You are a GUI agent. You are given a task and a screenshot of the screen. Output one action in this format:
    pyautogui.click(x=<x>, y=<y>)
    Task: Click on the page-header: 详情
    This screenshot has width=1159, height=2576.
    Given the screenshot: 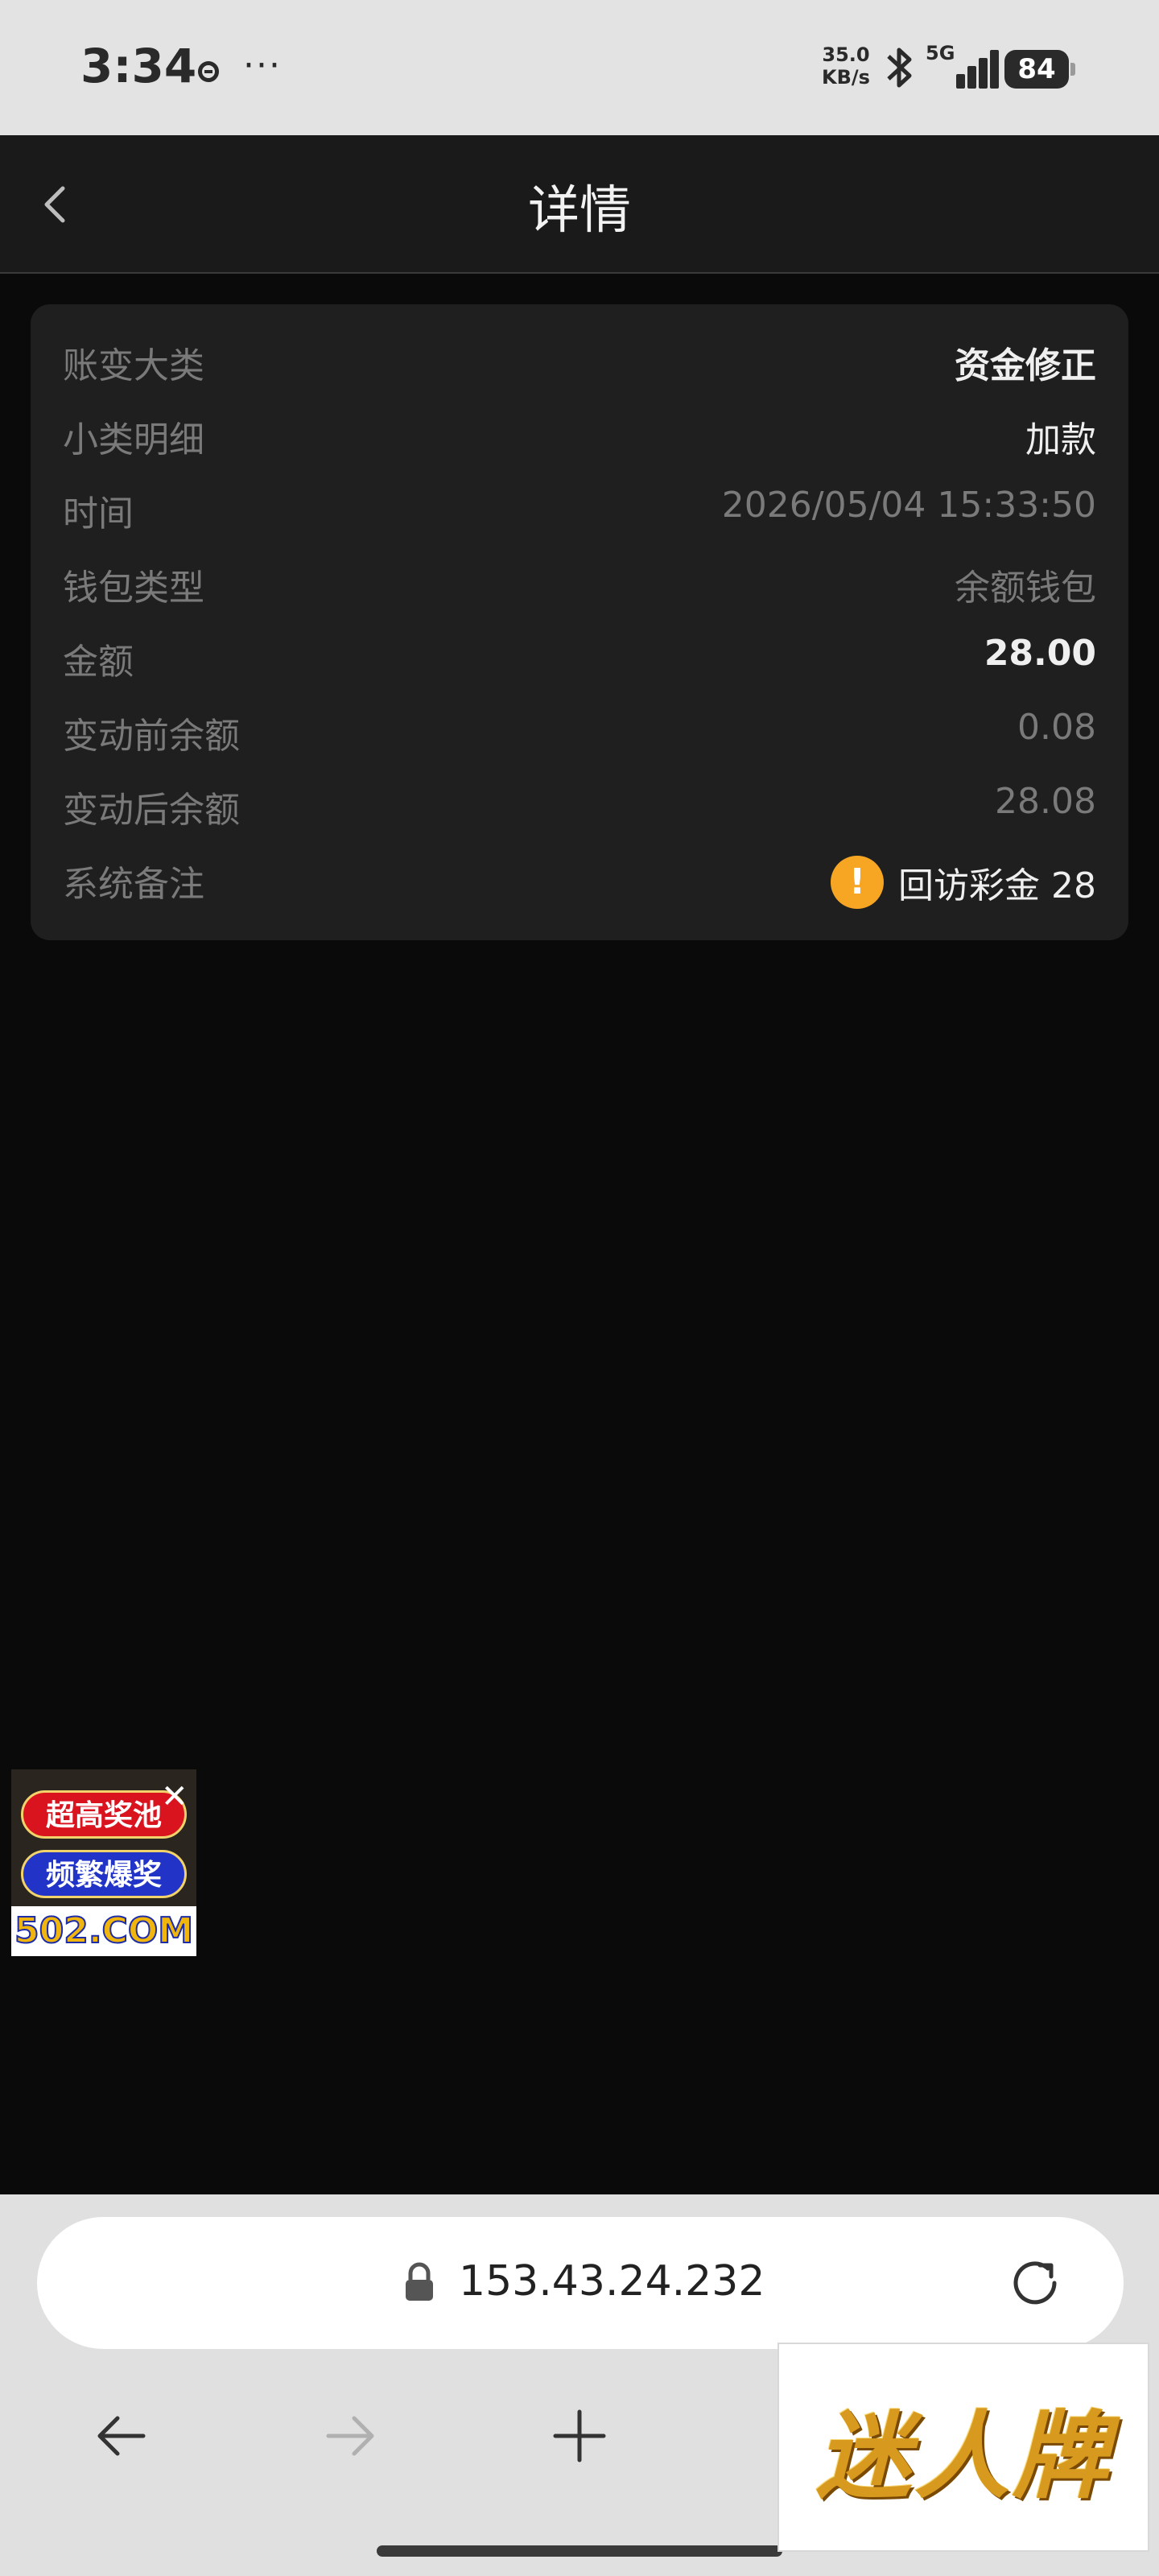 What is the action you would take?
    pyautogui.click(x=579, y=204)
    